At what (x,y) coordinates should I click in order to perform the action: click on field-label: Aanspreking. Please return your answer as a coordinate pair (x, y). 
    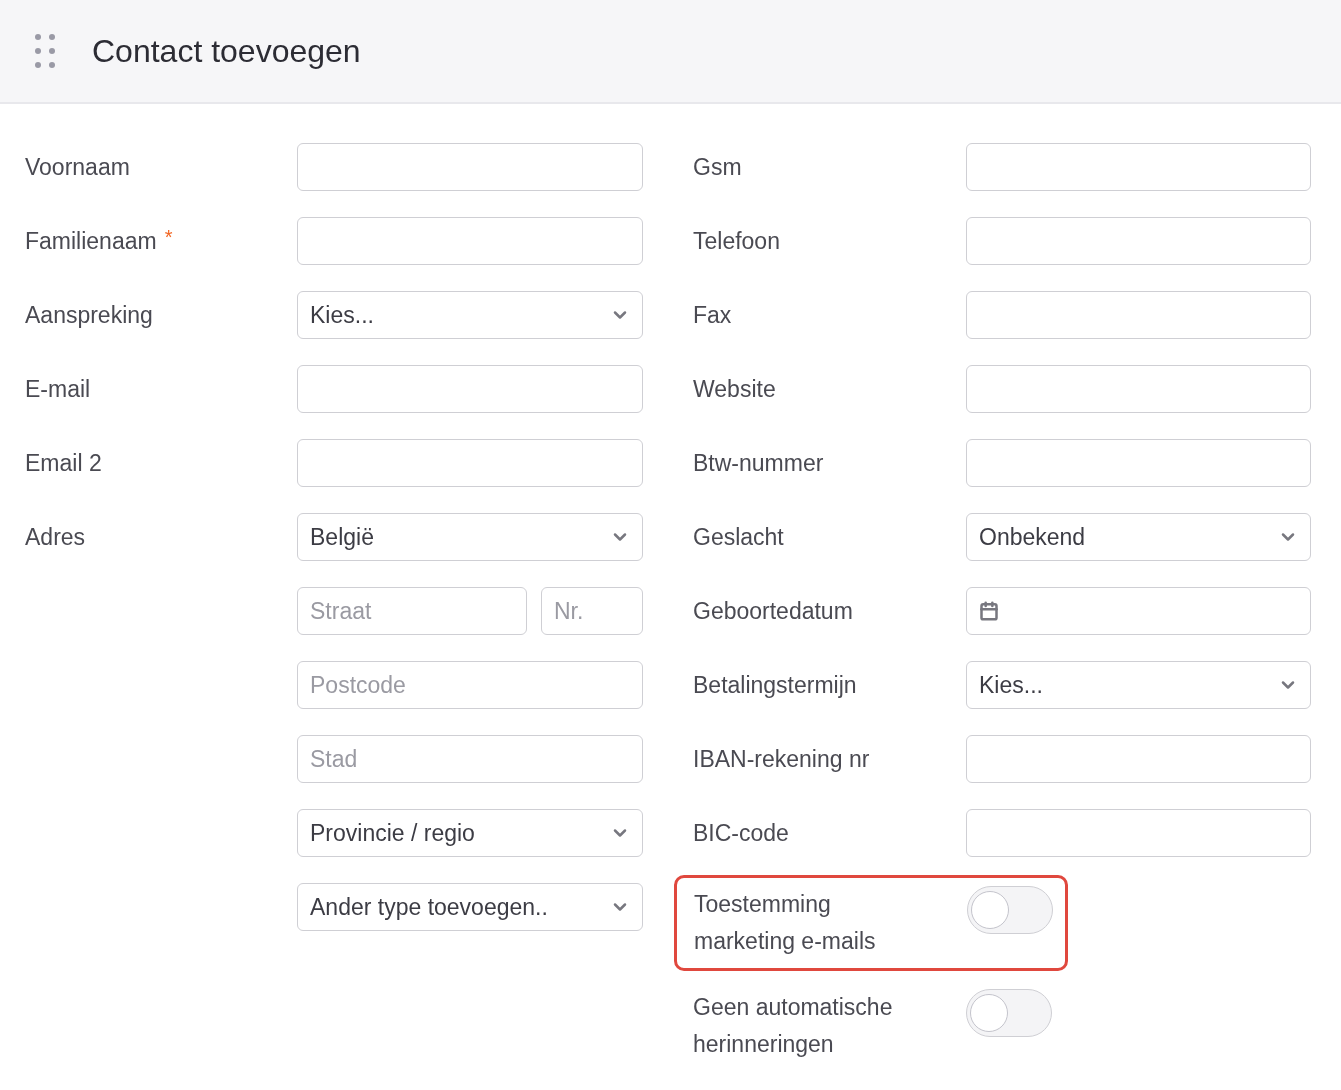
    Looking at the image, I should click on (89, 315).